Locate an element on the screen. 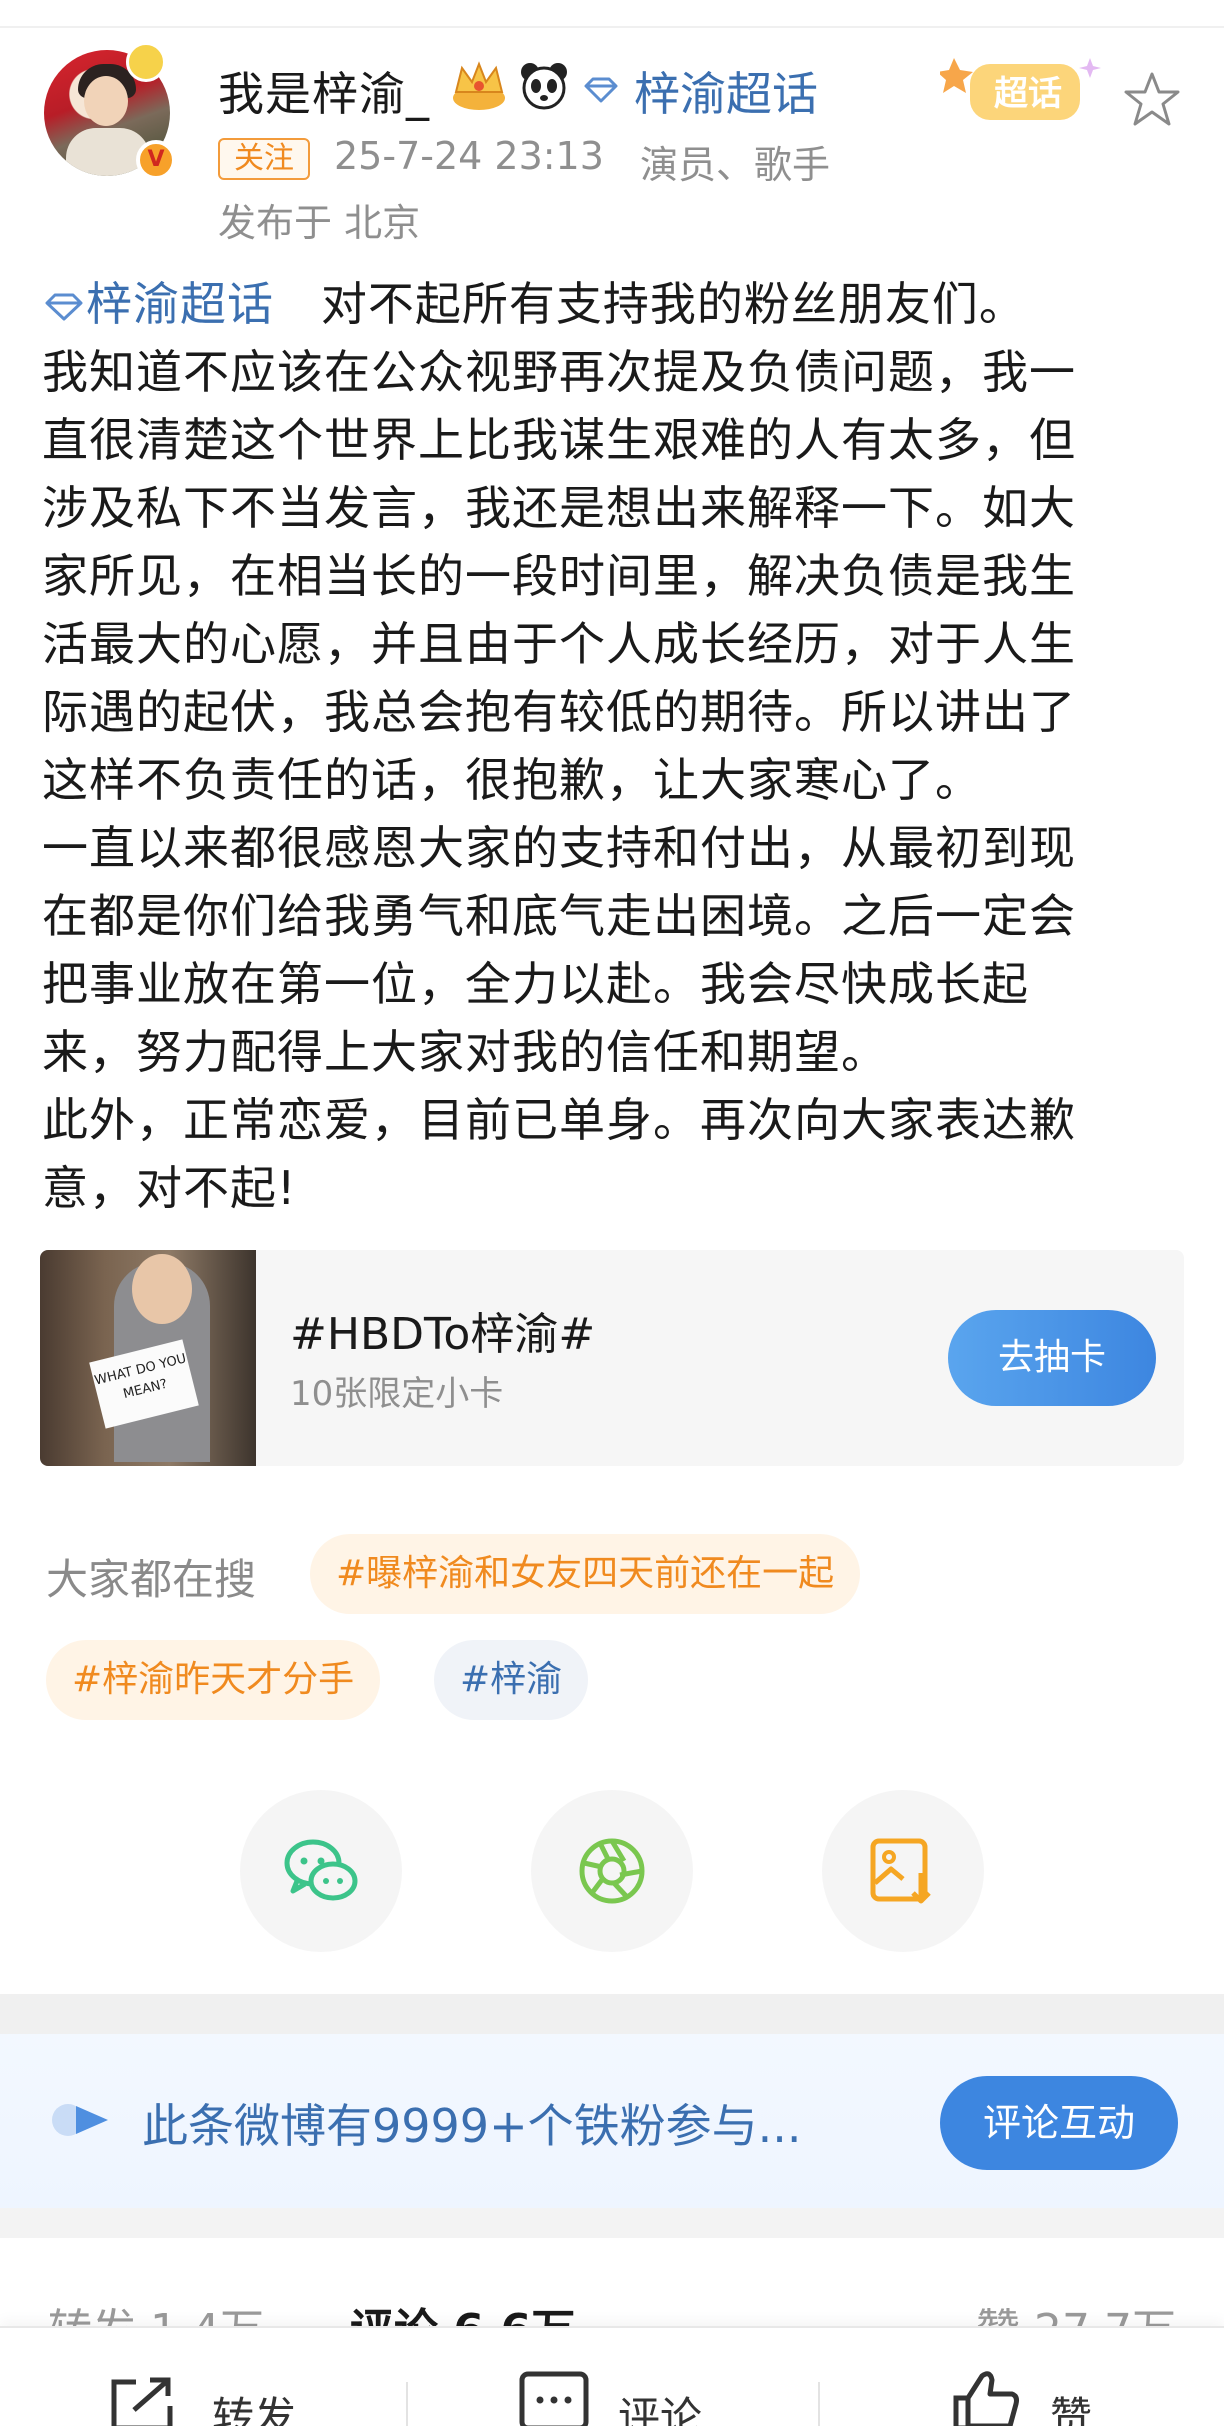  fans-indicator-icon is located at coordinates (80, 2120).